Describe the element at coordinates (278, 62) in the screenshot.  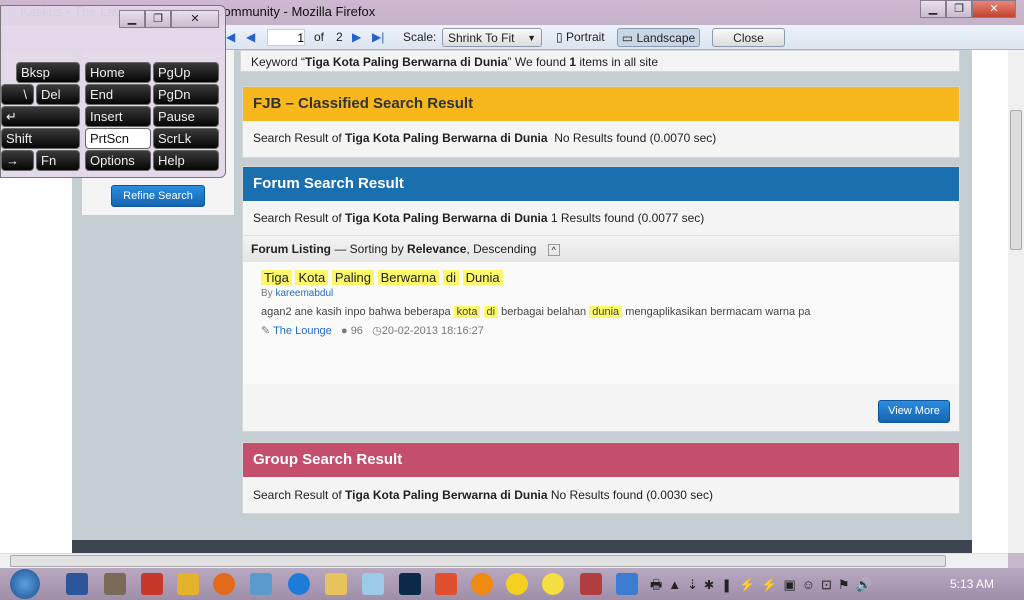
I see `kw-prefix: Keyword “` at that location.